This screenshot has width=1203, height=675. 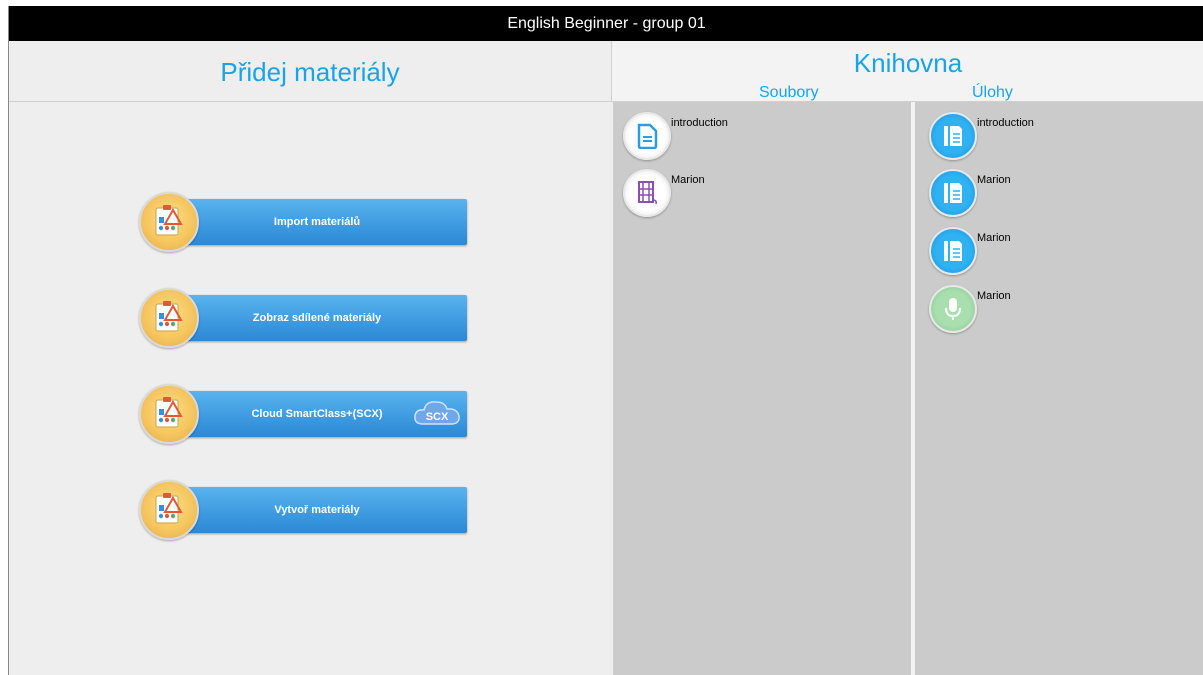 I want to click on show-shared-materials-button: Zobraz sdílené materiály, so click(x=304, y=318).